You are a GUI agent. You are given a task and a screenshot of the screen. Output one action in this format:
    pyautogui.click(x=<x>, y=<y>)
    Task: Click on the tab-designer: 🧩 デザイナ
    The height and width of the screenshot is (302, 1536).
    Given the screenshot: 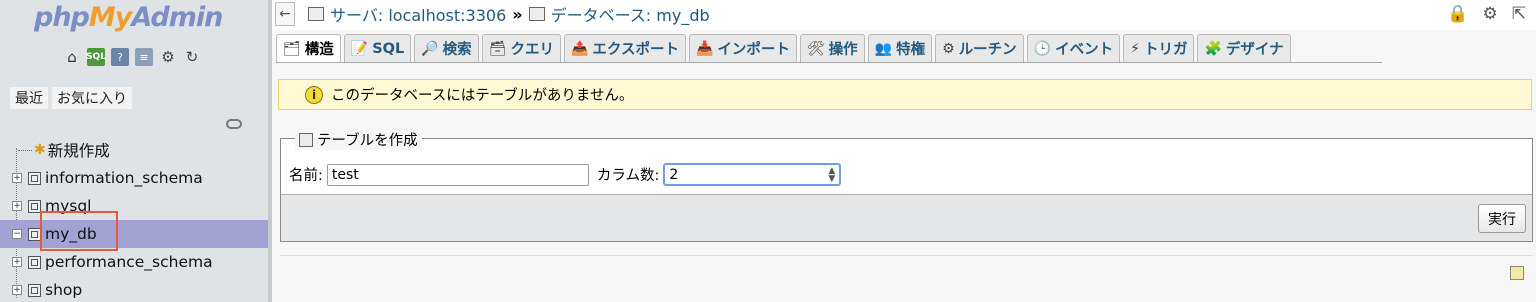 What is the action you would take?
    pyautogui.click(x=1244, y=48)
    